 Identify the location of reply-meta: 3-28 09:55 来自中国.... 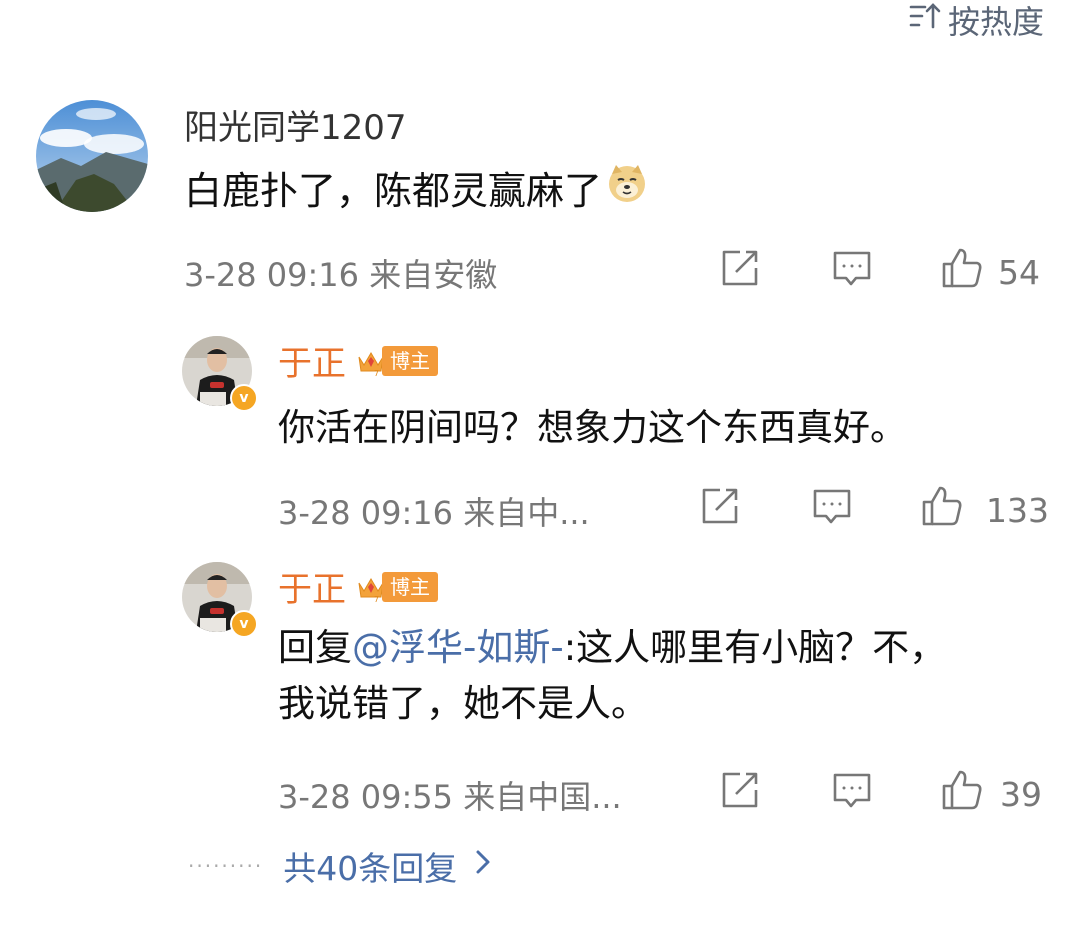
(450, 797).